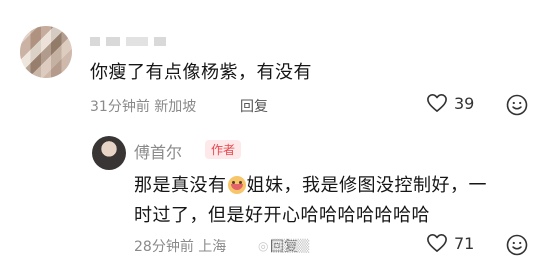  What do you see at coordinates (164, 247) in the screenshot?
I see `reply-time: 28分钟前` at bounding box center [164, 247].